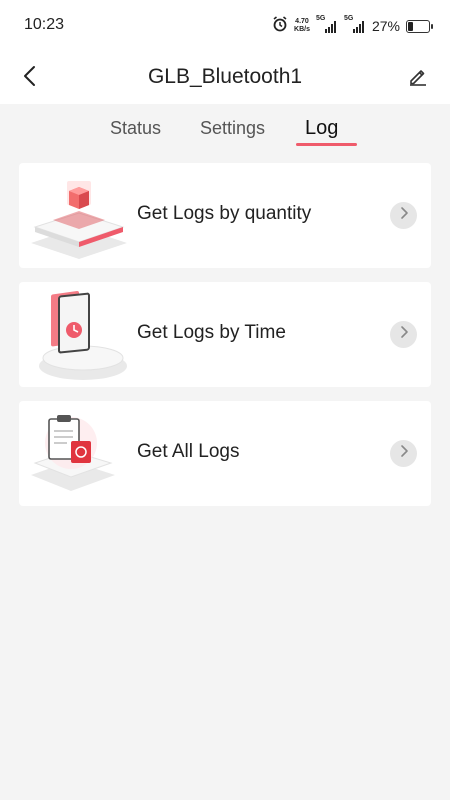  What do you see at coordinates (44, 24) in the screenshot?
I see `status-time: 10:23` at bounding box center [44, 24].